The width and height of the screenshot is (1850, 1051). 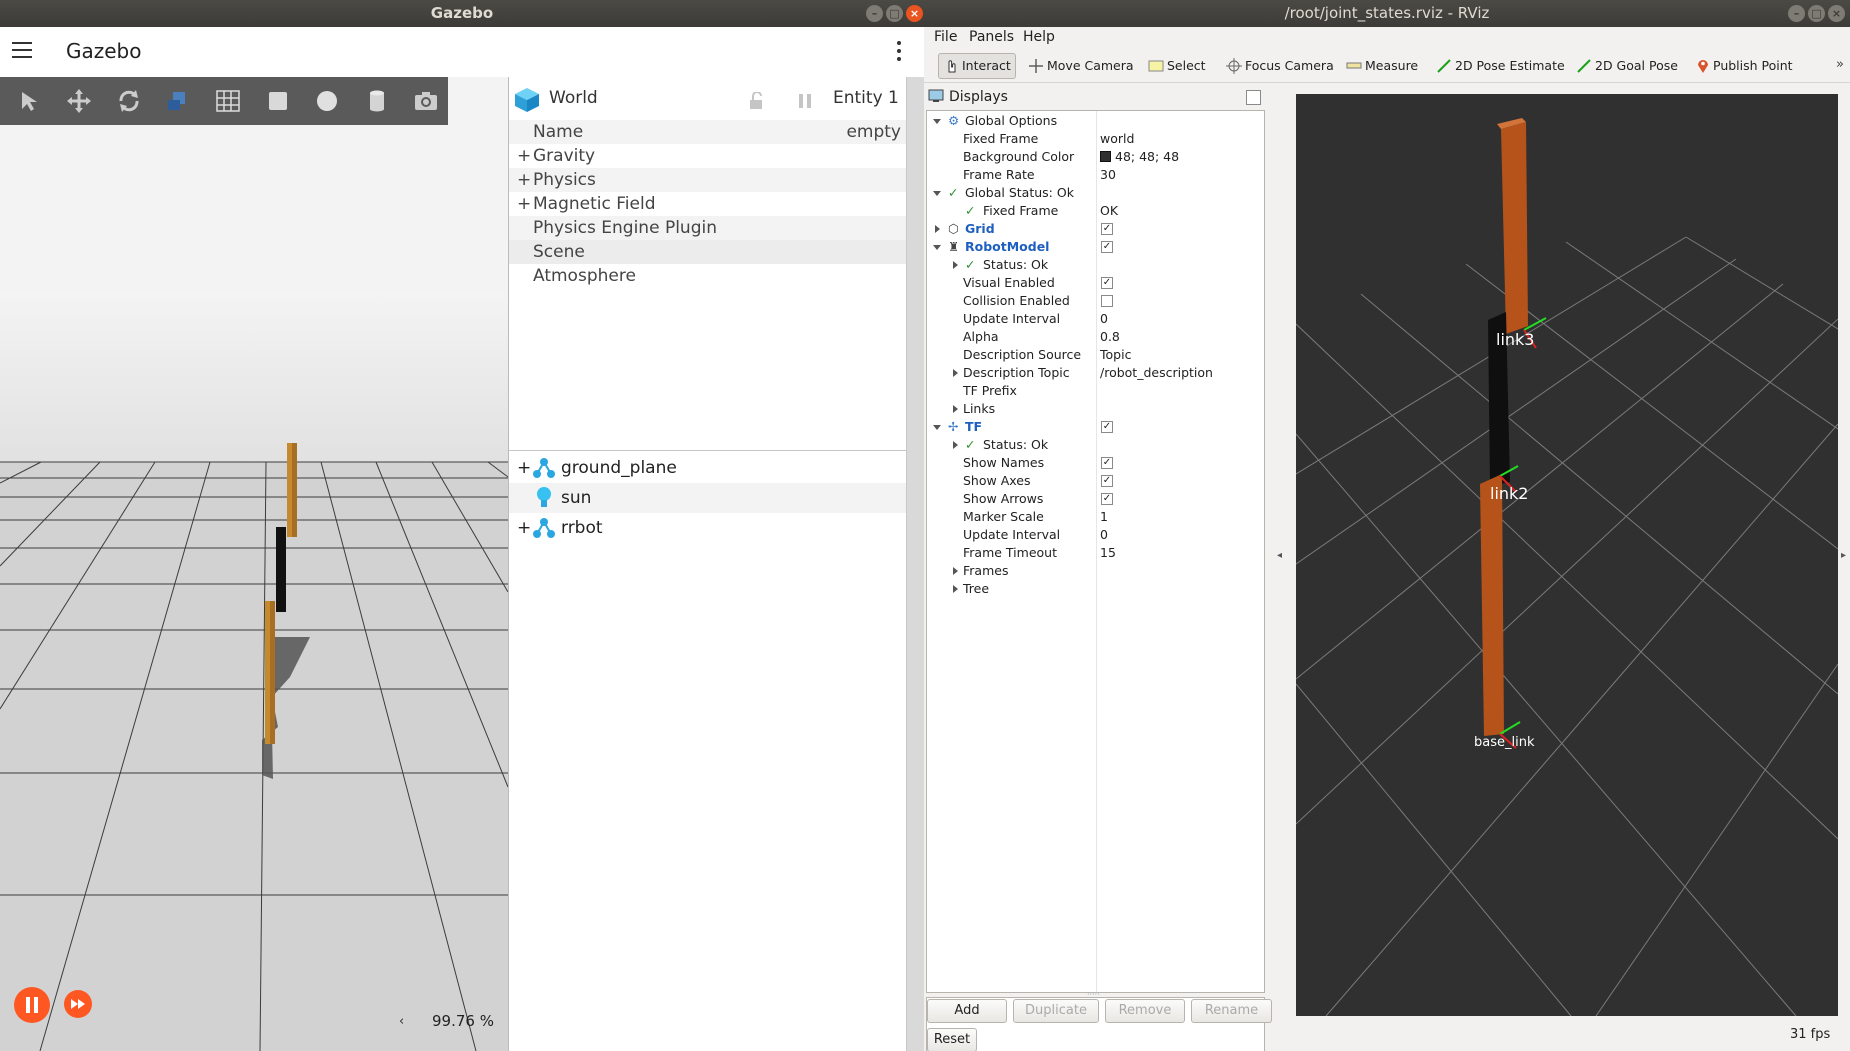 I want to click on transform-control-icon, so click(x=179, y=101).